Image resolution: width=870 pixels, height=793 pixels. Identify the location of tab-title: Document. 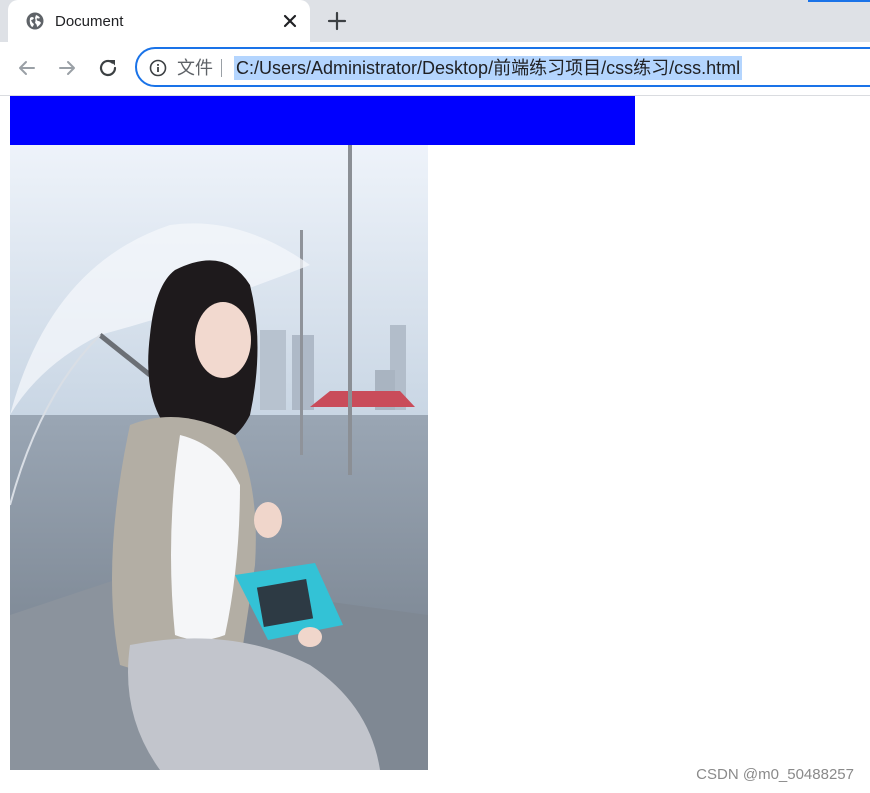
(89, 21).